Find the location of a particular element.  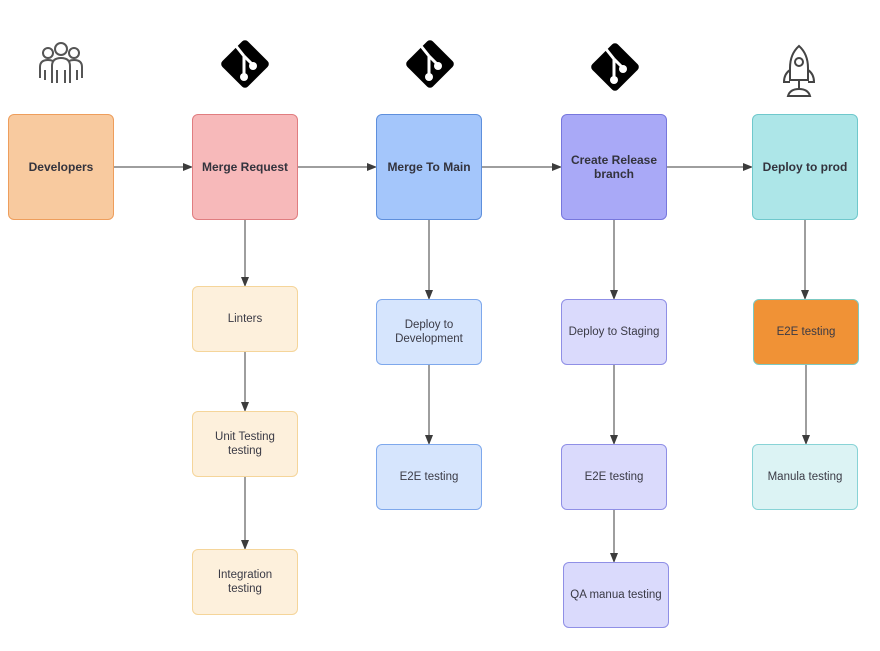

stage-merge-to-main: Merge To Main is located at coordinates (429, 167).